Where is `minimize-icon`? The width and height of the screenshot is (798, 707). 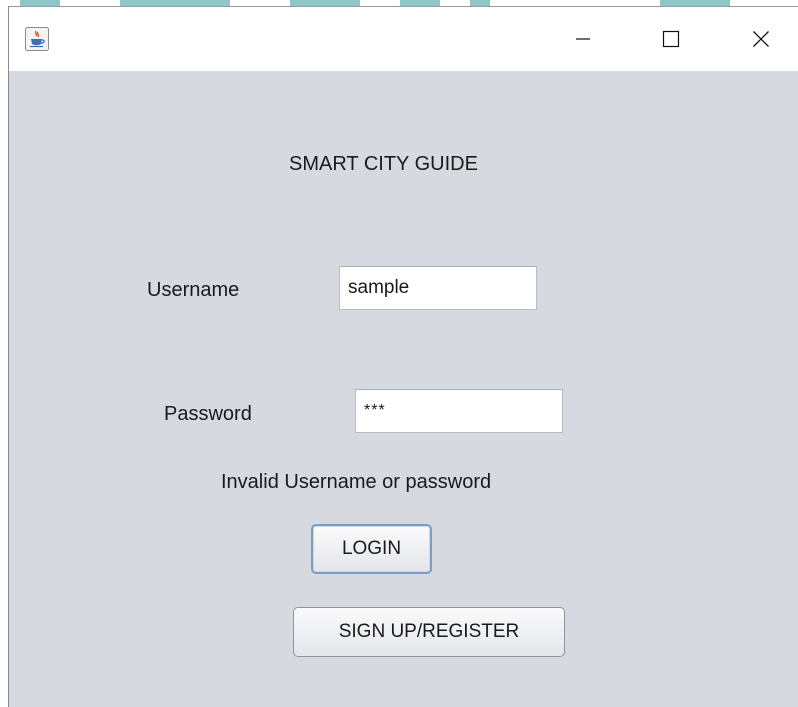 minimize-icon is located at coordinates (583, 39).